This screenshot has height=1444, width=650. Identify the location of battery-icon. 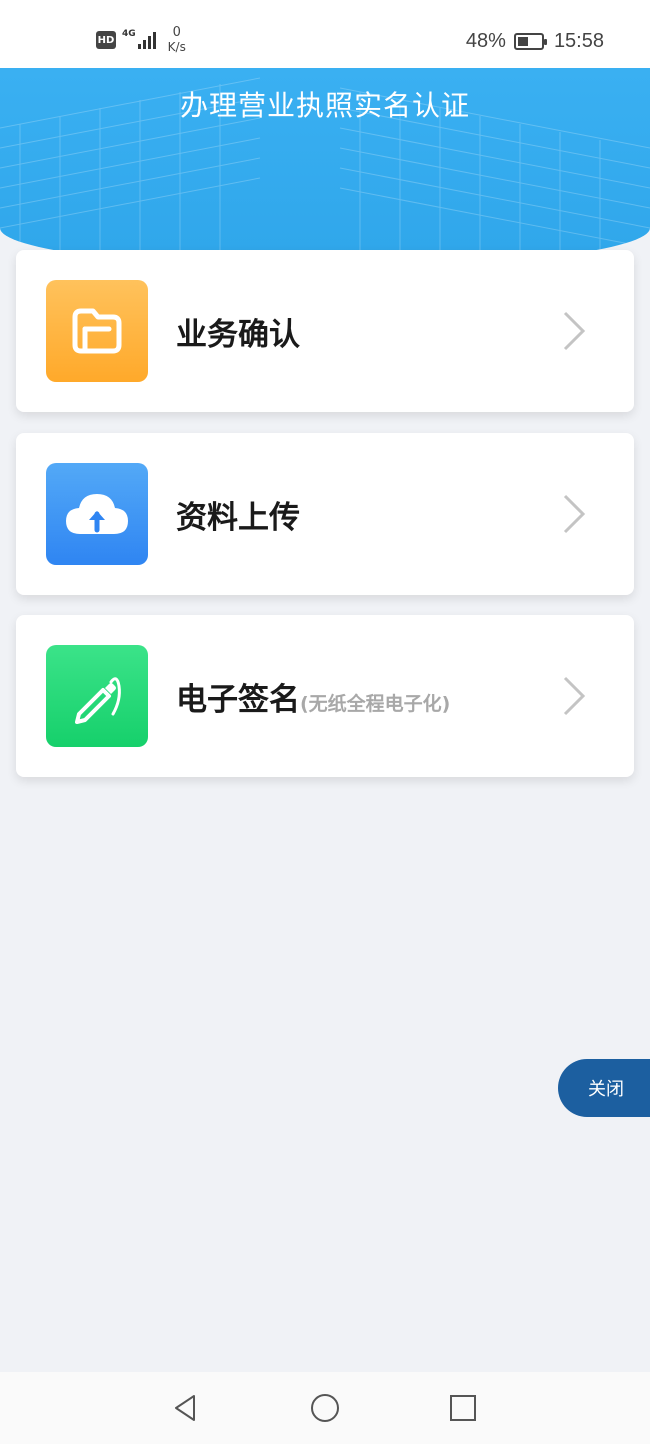
(530, 41).